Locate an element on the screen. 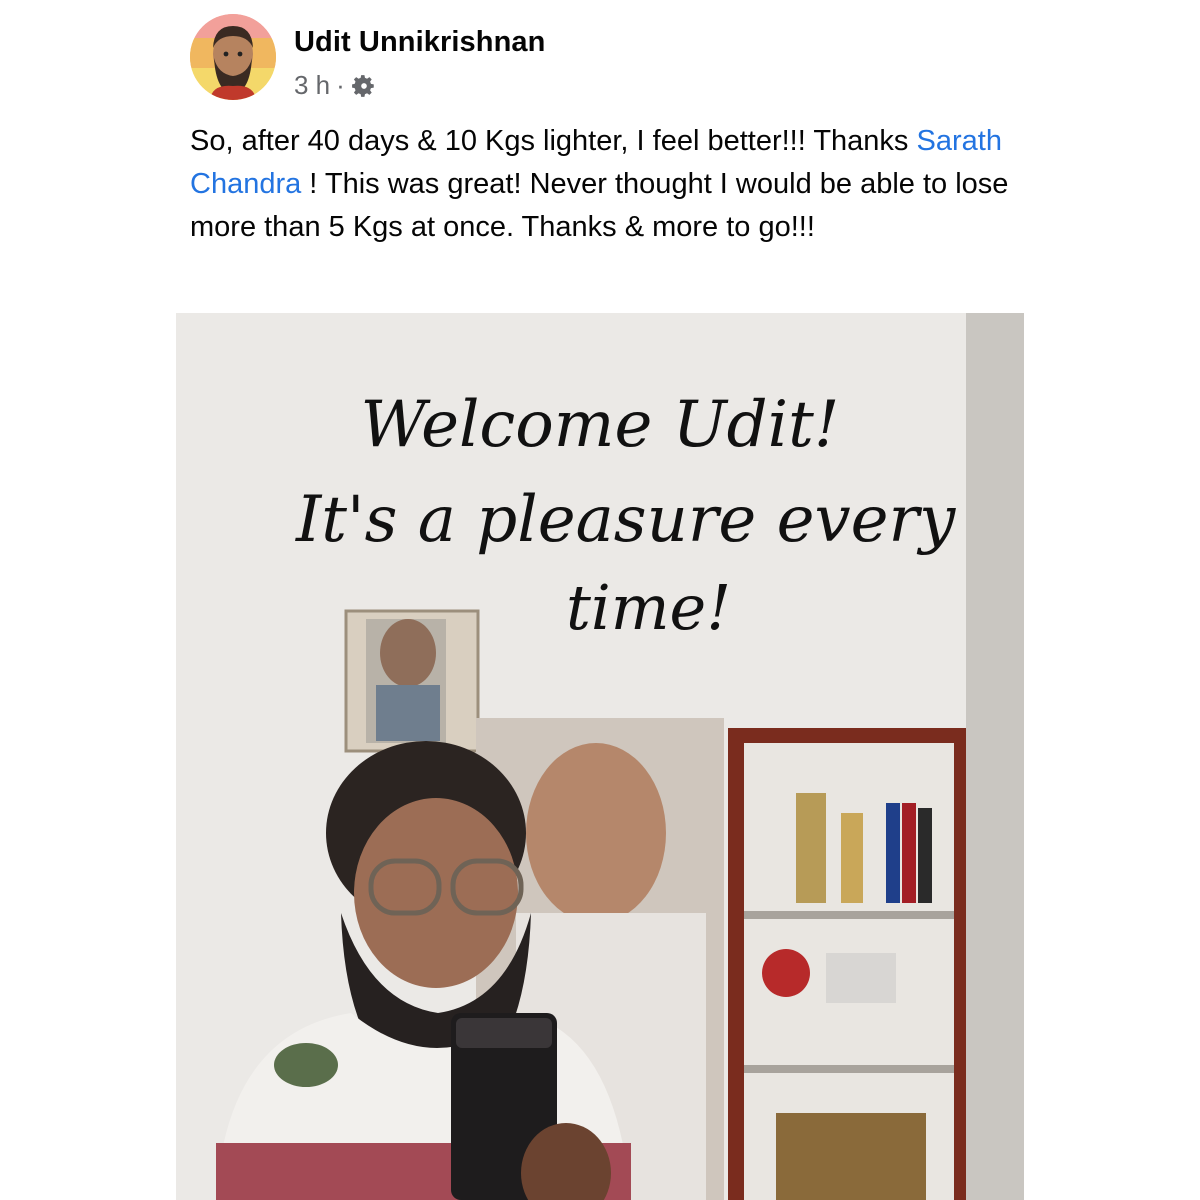  photo-caption-line-3: time! is located at coordinates (649, 607).